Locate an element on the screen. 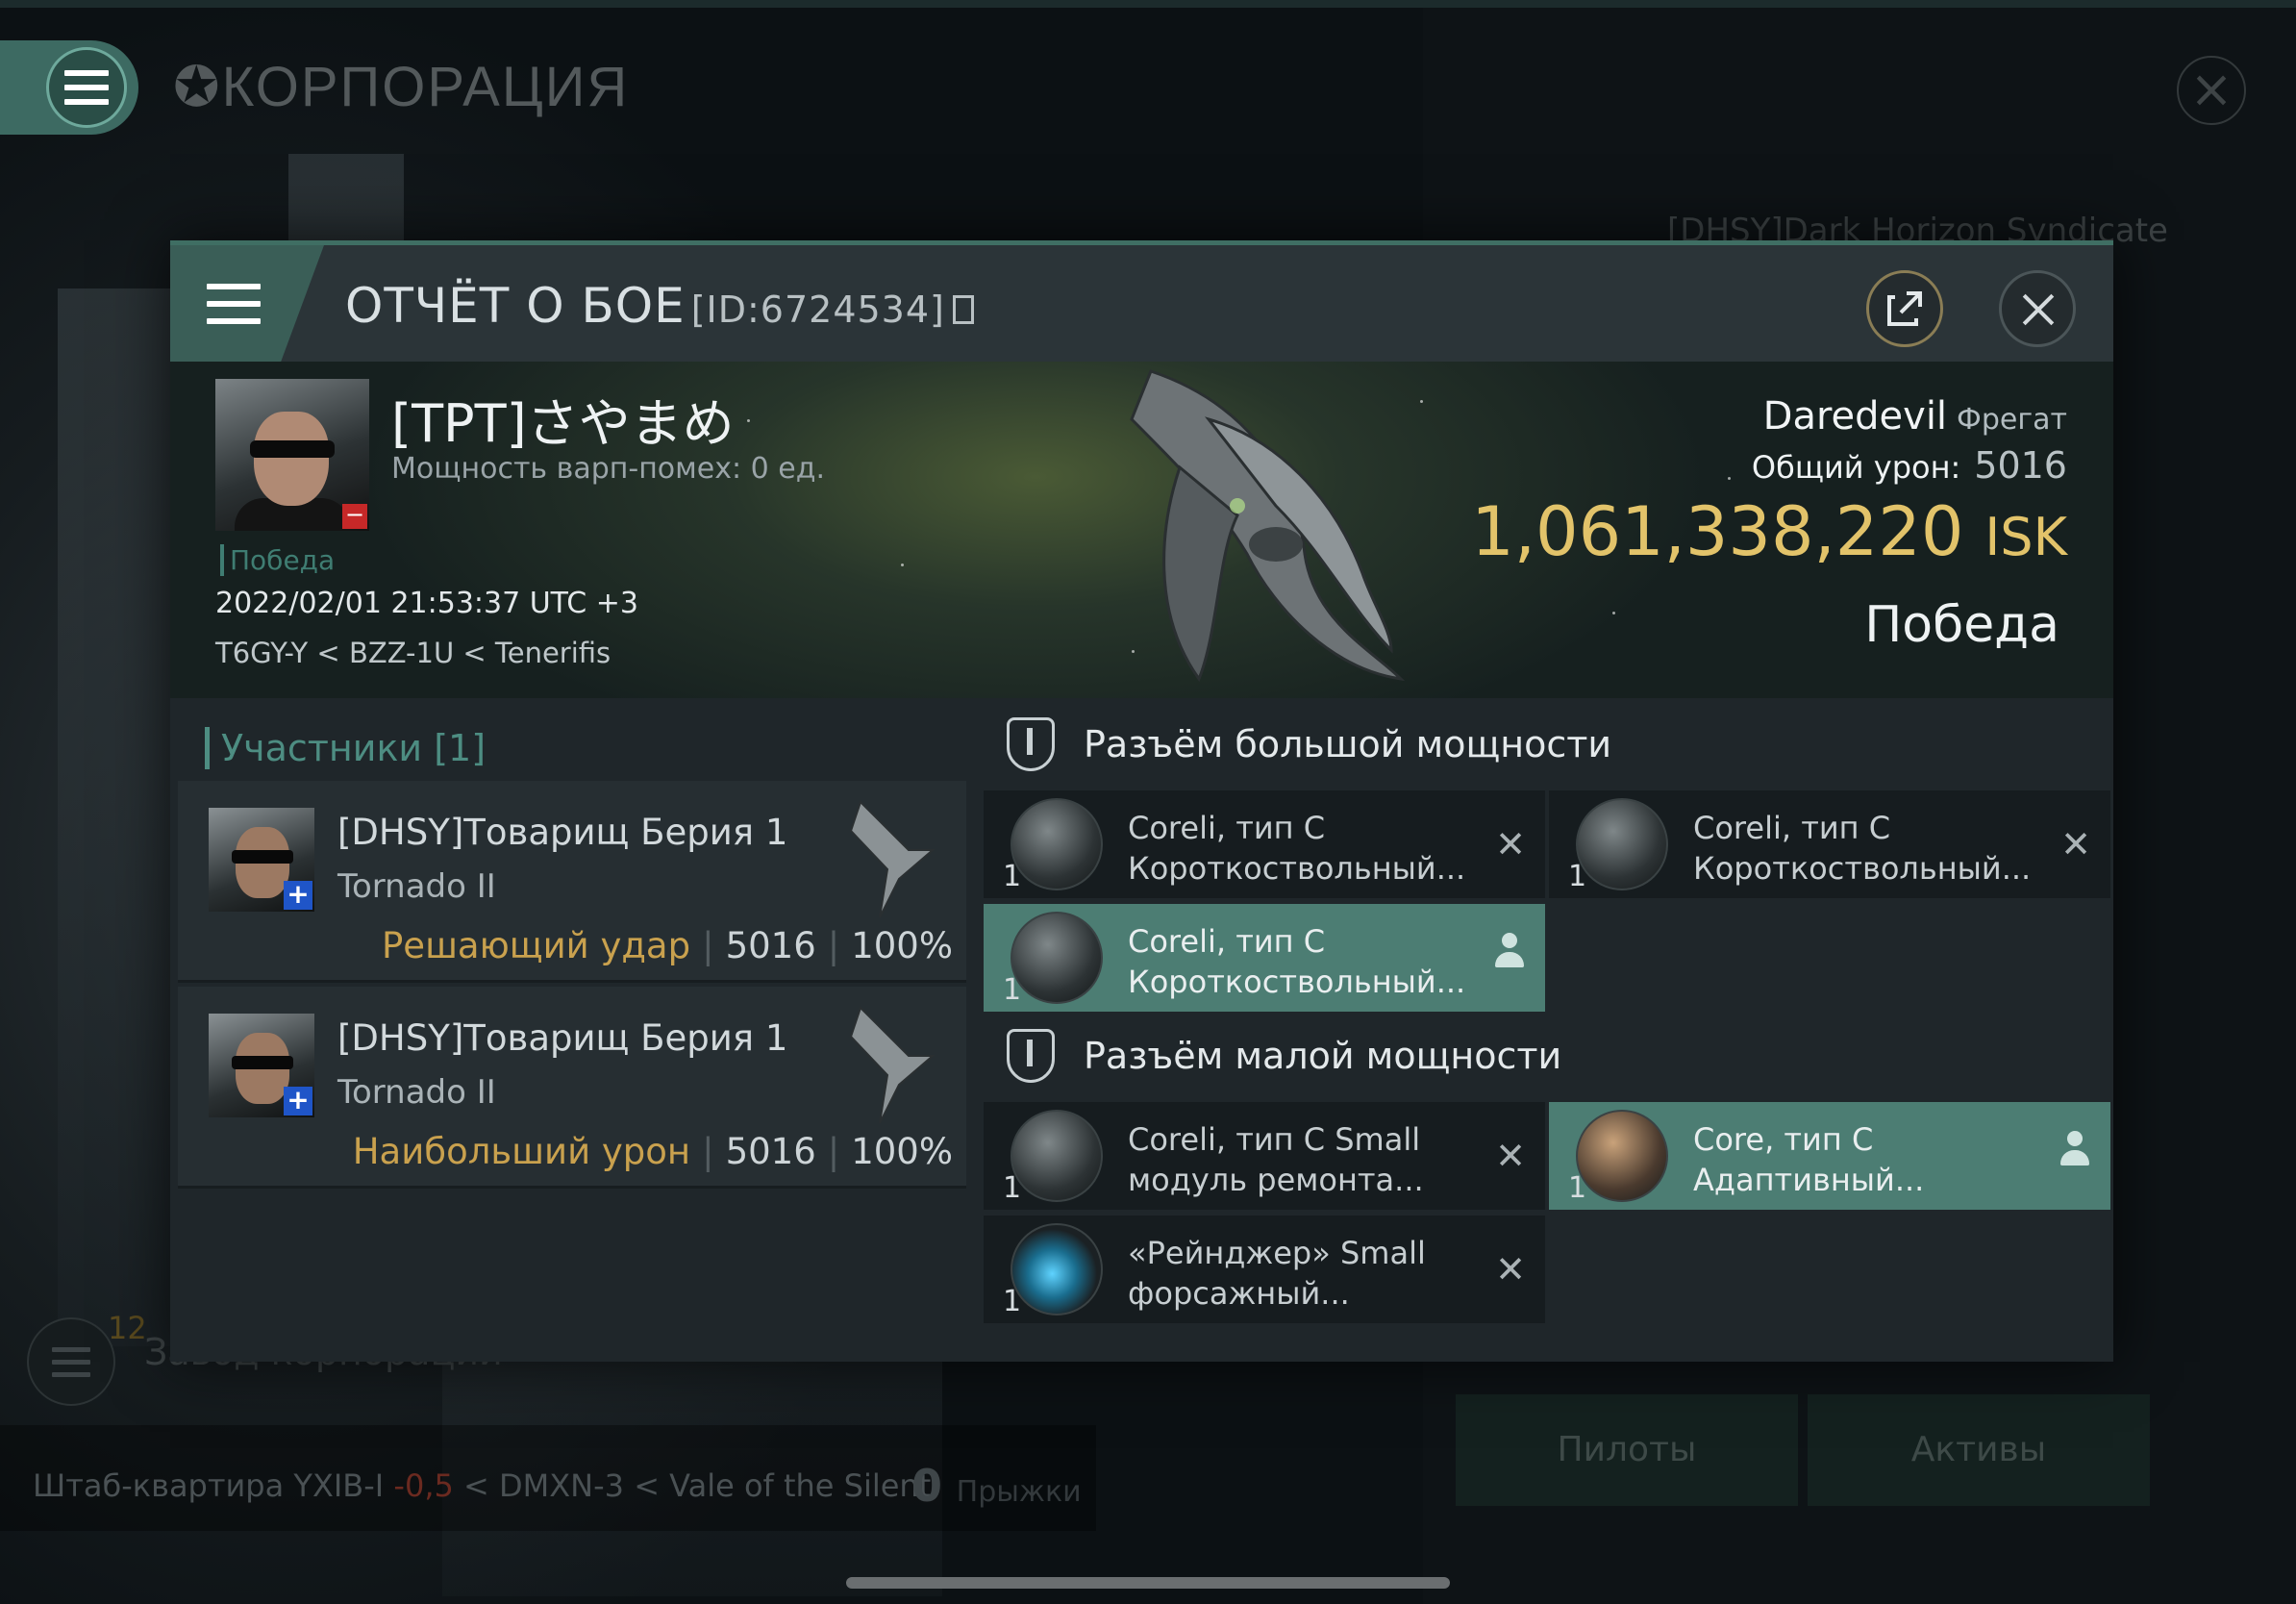  external-link-icon is located at coordinates (1904, 308).